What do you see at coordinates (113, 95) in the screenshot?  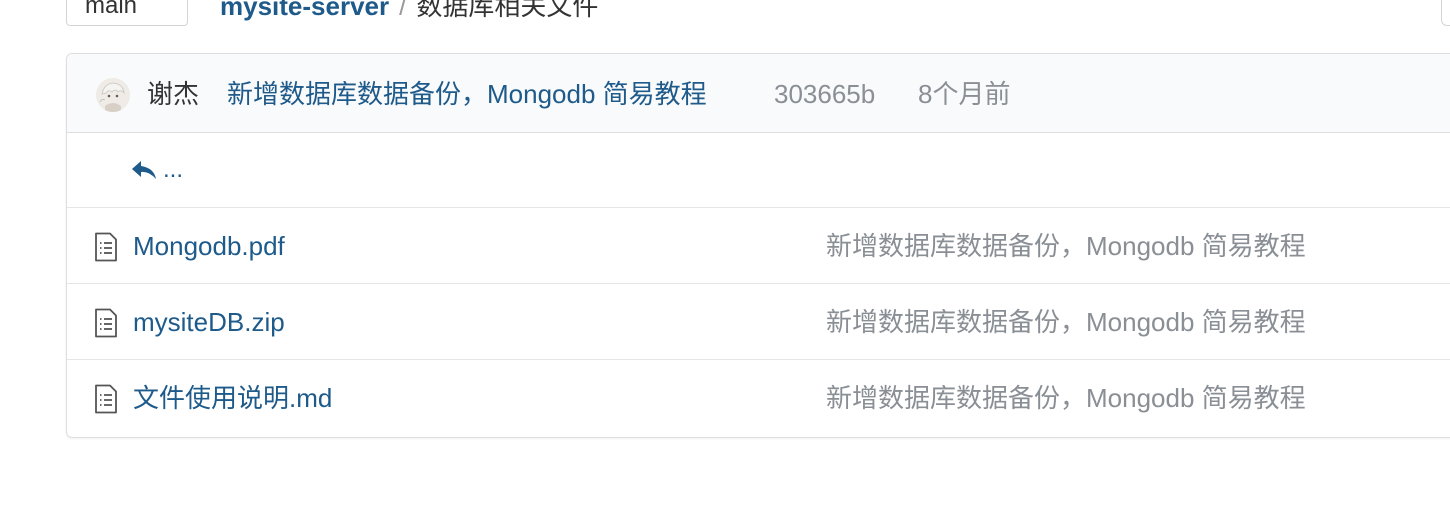 I see `avatar` at bounding box center [113, 95].